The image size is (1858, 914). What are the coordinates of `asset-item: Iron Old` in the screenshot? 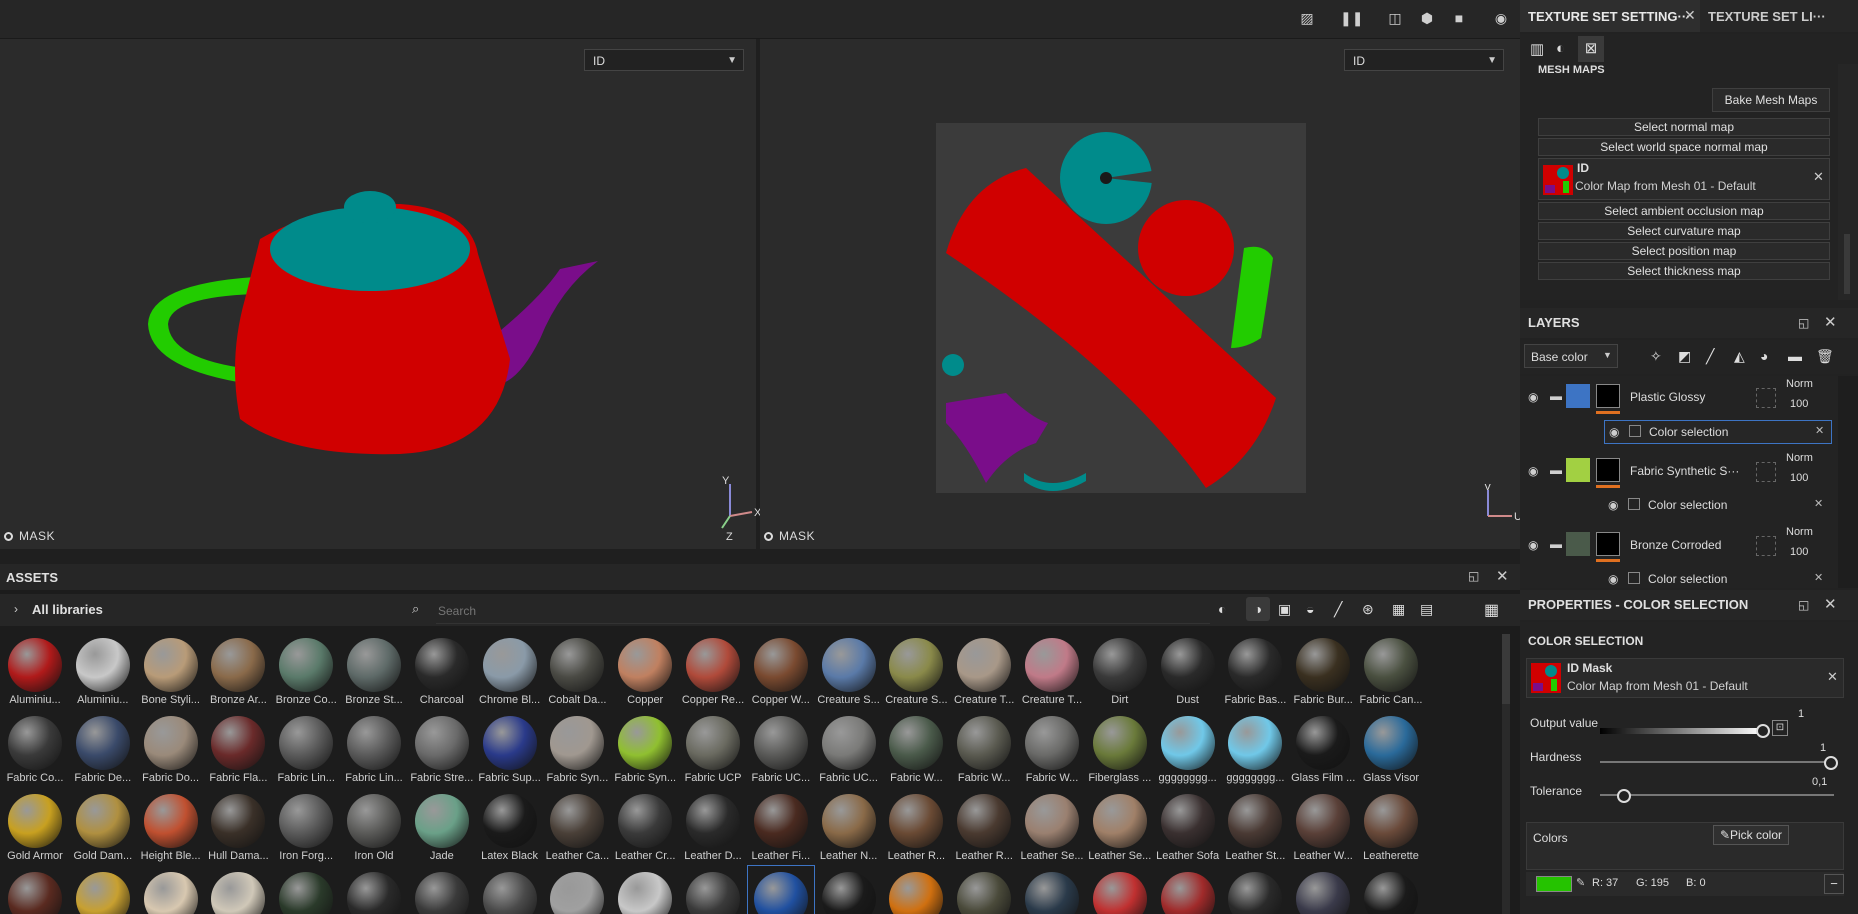 It's located at (374, 826).